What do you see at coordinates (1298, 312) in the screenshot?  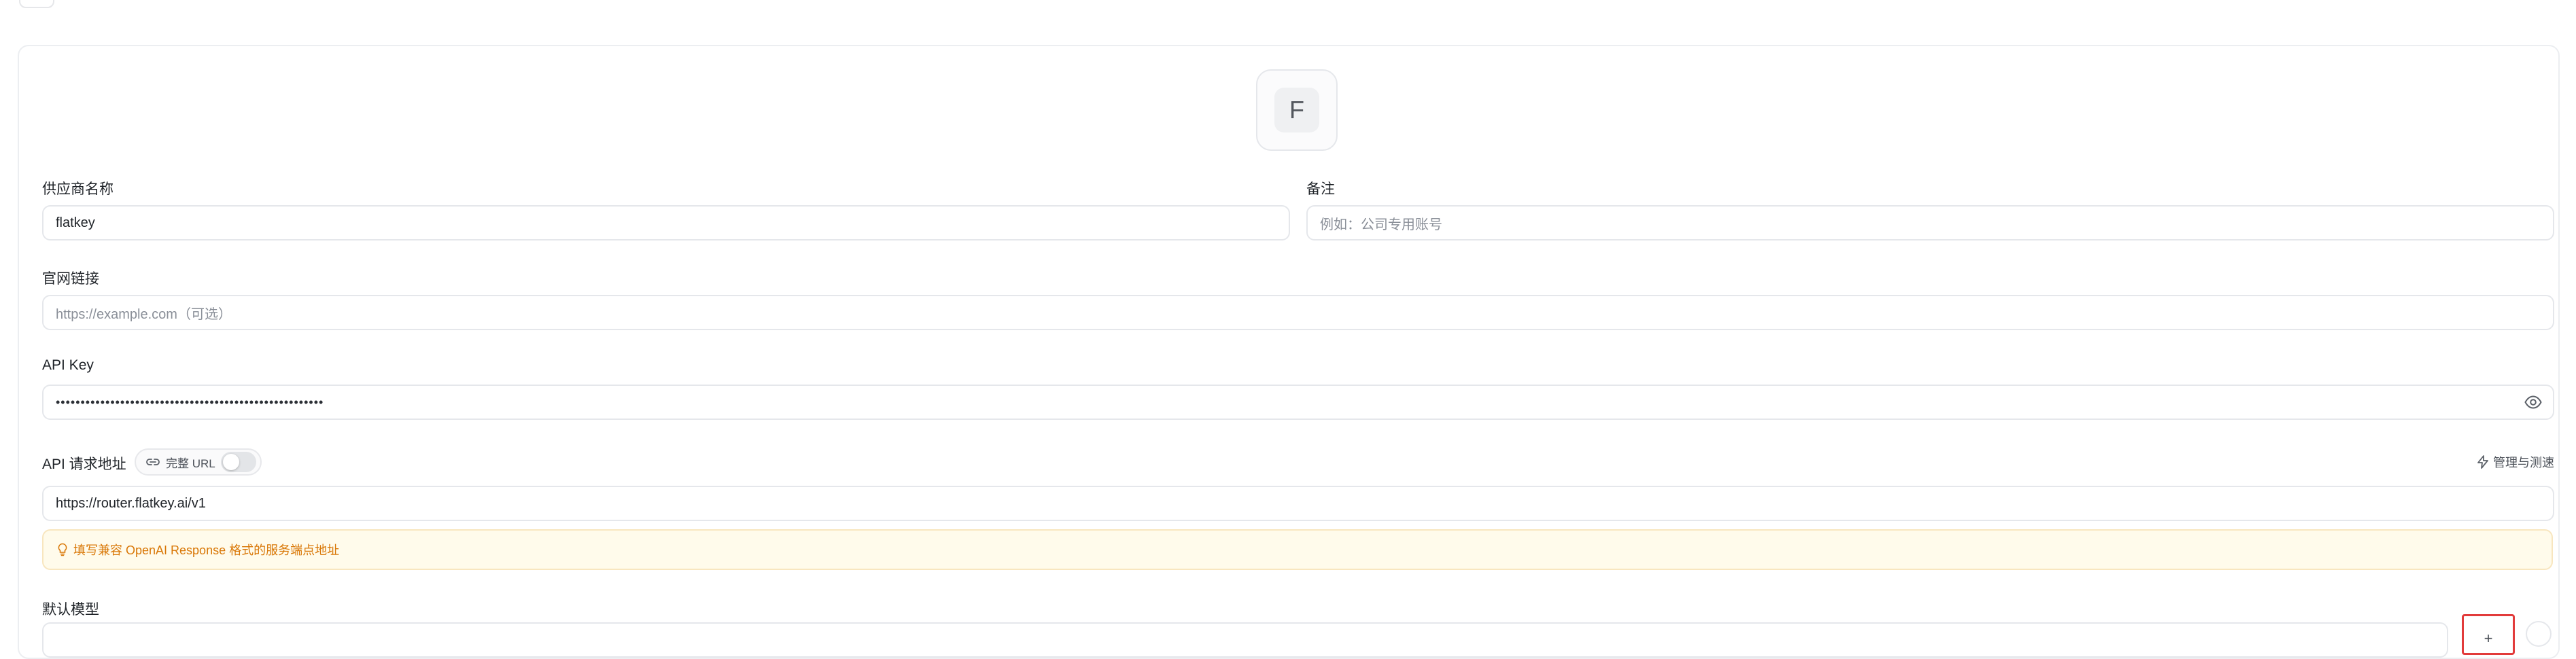 I see `website-input: https://example.com（可选）` at bounding box center [1298, 312].